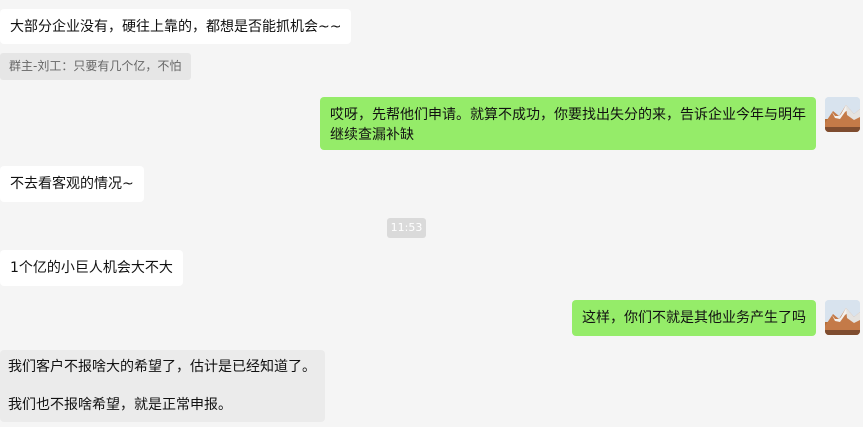  I want to click on incoming-message-bubble: 大部分企业没有，硬往上靠的，都想是否能抓机会~~, so click(176, 26).